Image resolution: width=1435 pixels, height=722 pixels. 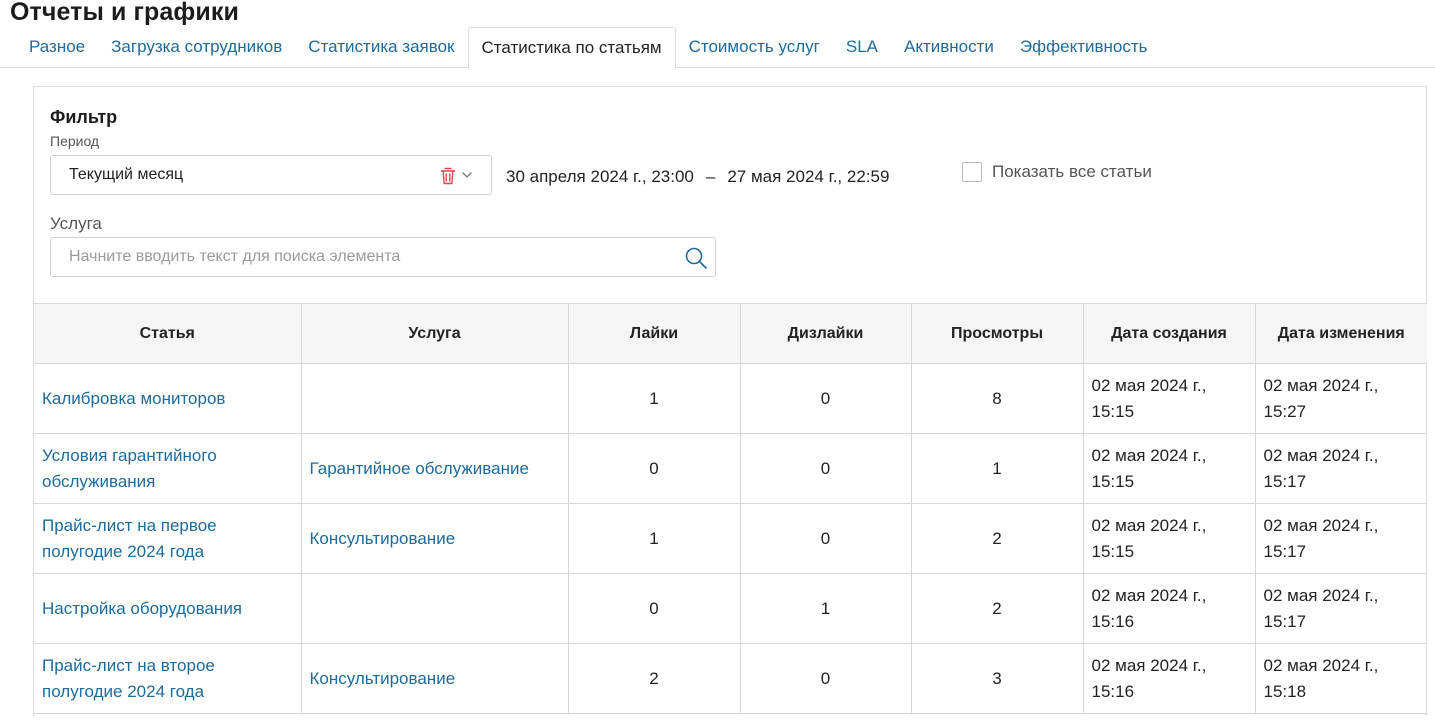 I want to click on show-all-label: Показать все статьи, so click(x=1072, y=171).